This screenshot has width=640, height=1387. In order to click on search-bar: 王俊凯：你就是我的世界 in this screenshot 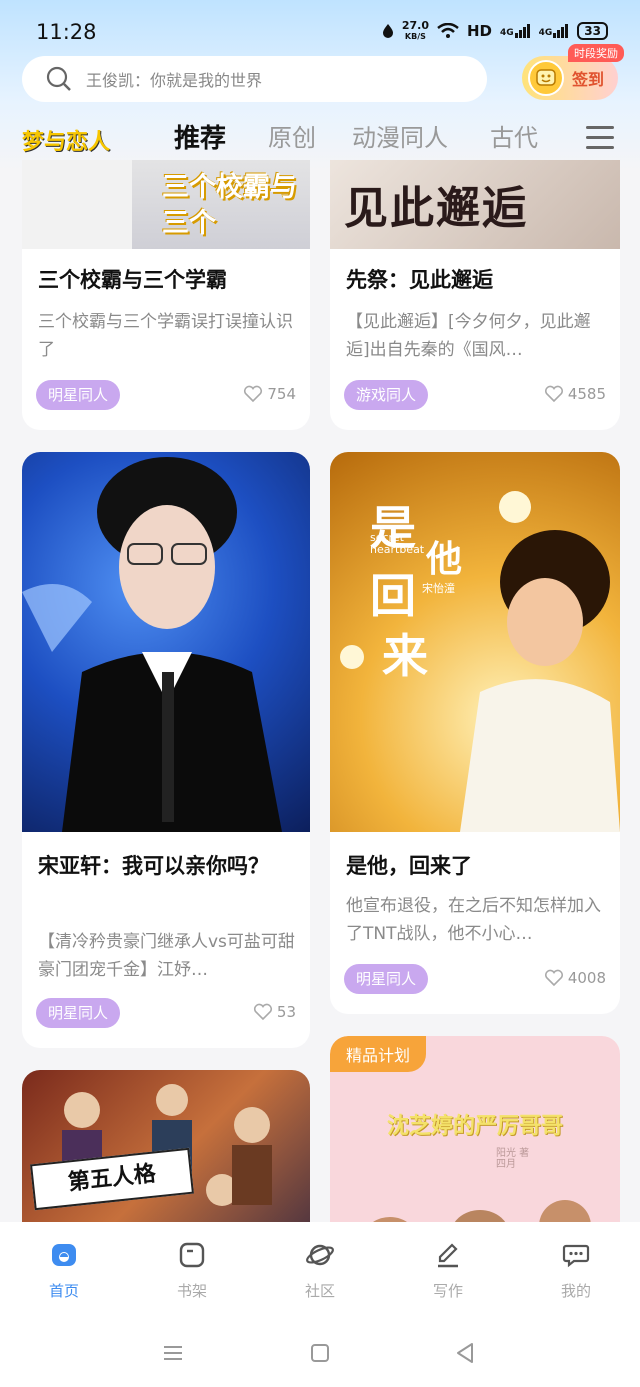, I will do `click(254, 79)`.